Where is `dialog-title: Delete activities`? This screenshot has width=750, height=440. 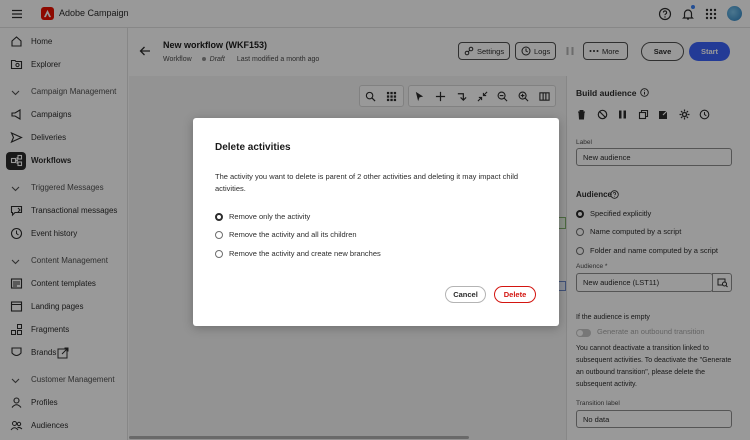 dialog-title: Delete activities is located at coordinates (253, 147).